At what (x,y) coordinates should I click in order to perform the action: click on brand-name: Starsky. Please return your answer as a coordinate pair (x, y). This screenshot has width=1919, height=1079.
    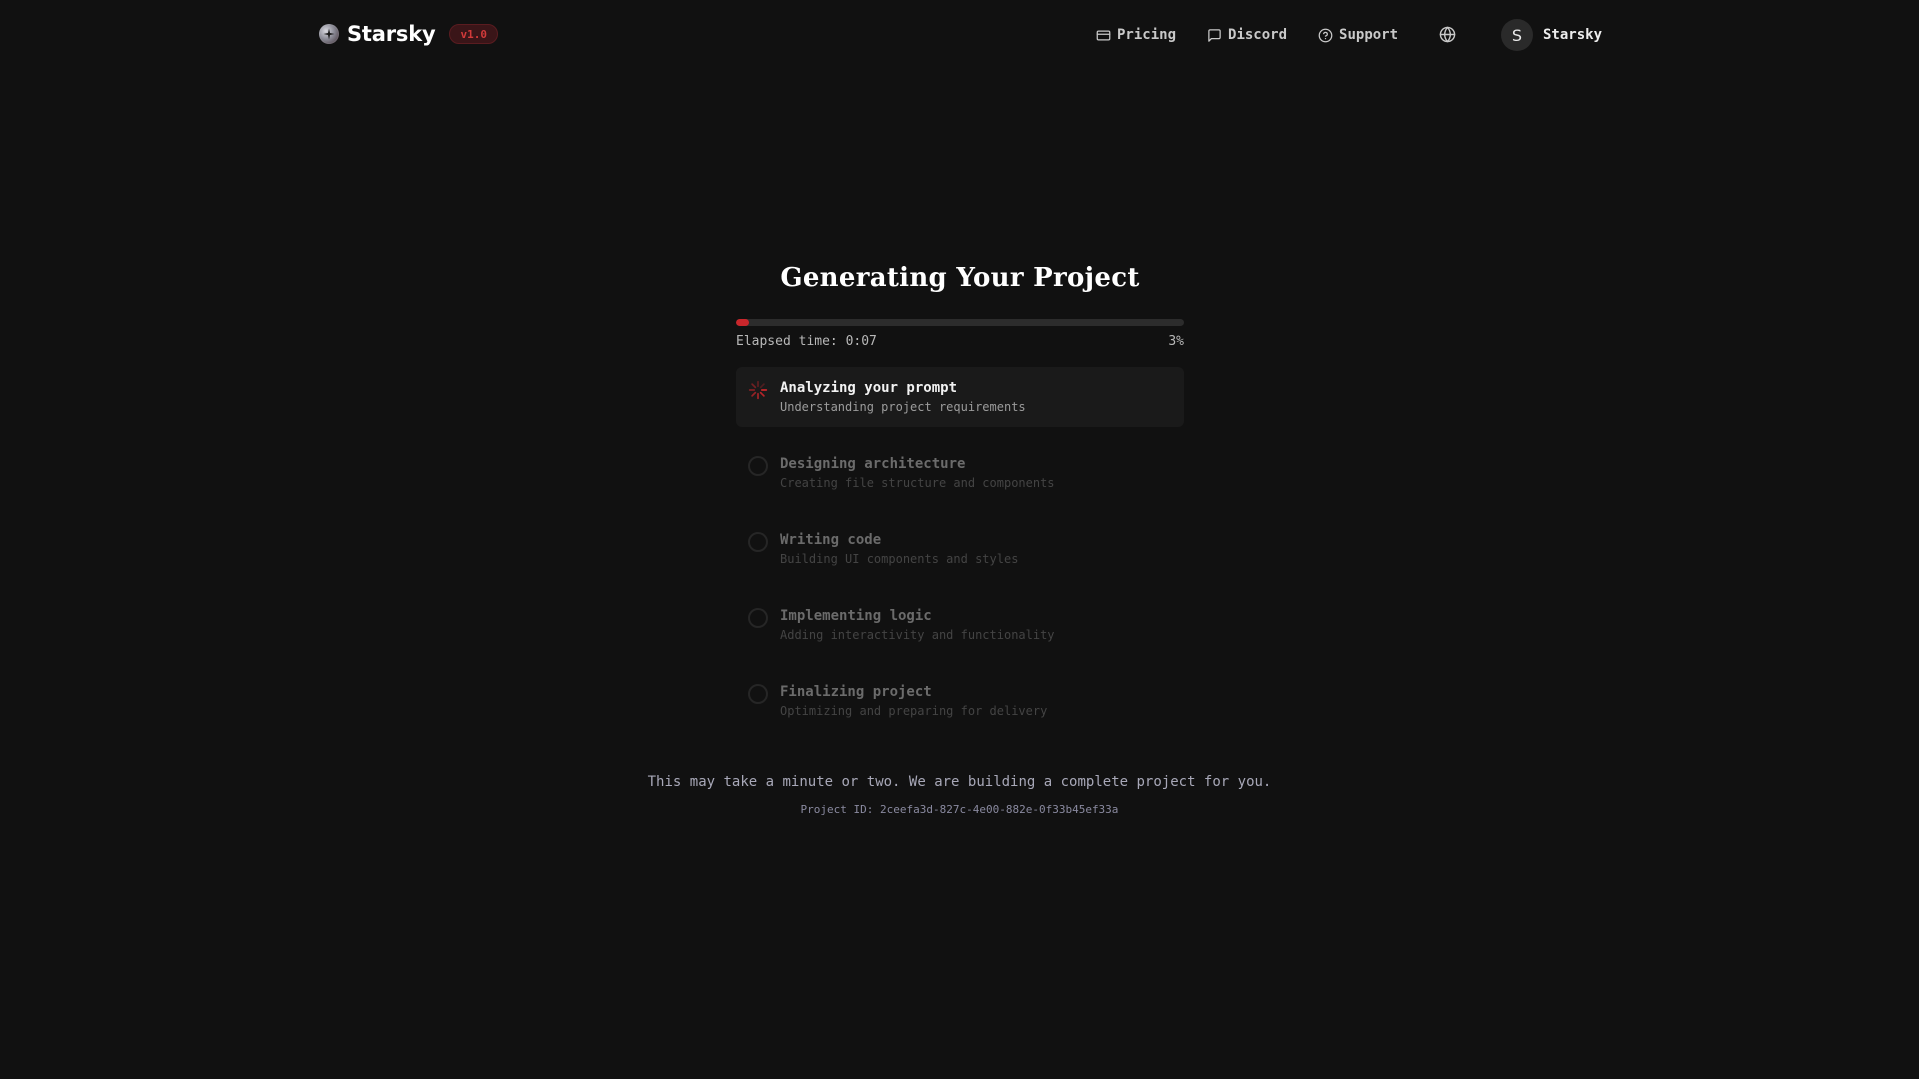
    Looking at the image, I should click on (391, 34).